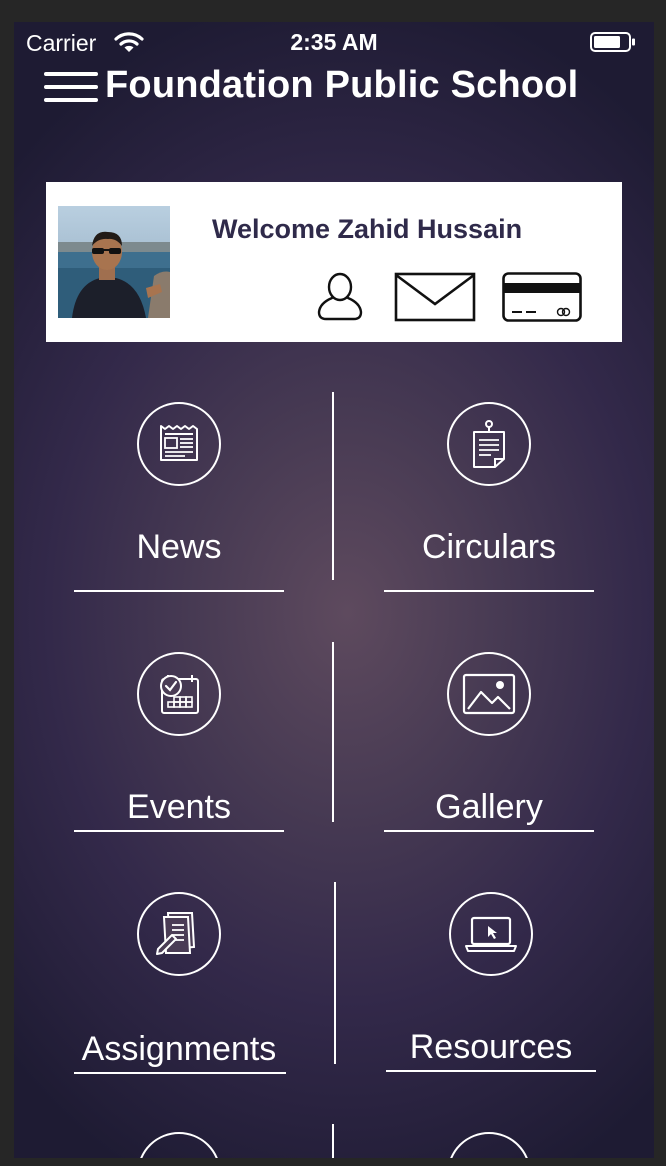  I want to click on document-pencil-icon, so click(179, 934).